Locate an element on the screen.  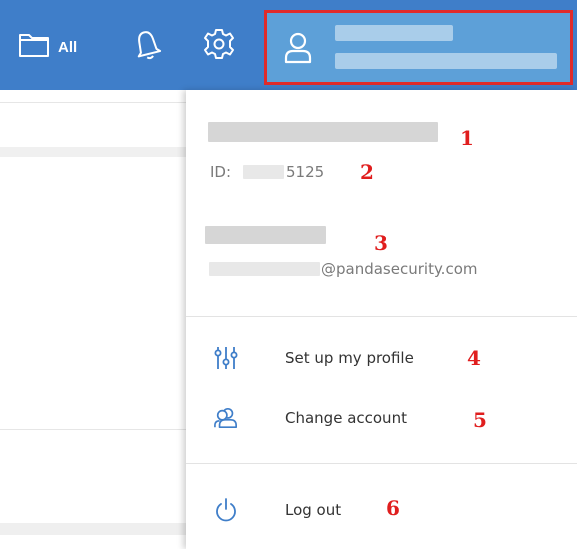
callout-3: 3 is located at coordinates (381, 243).